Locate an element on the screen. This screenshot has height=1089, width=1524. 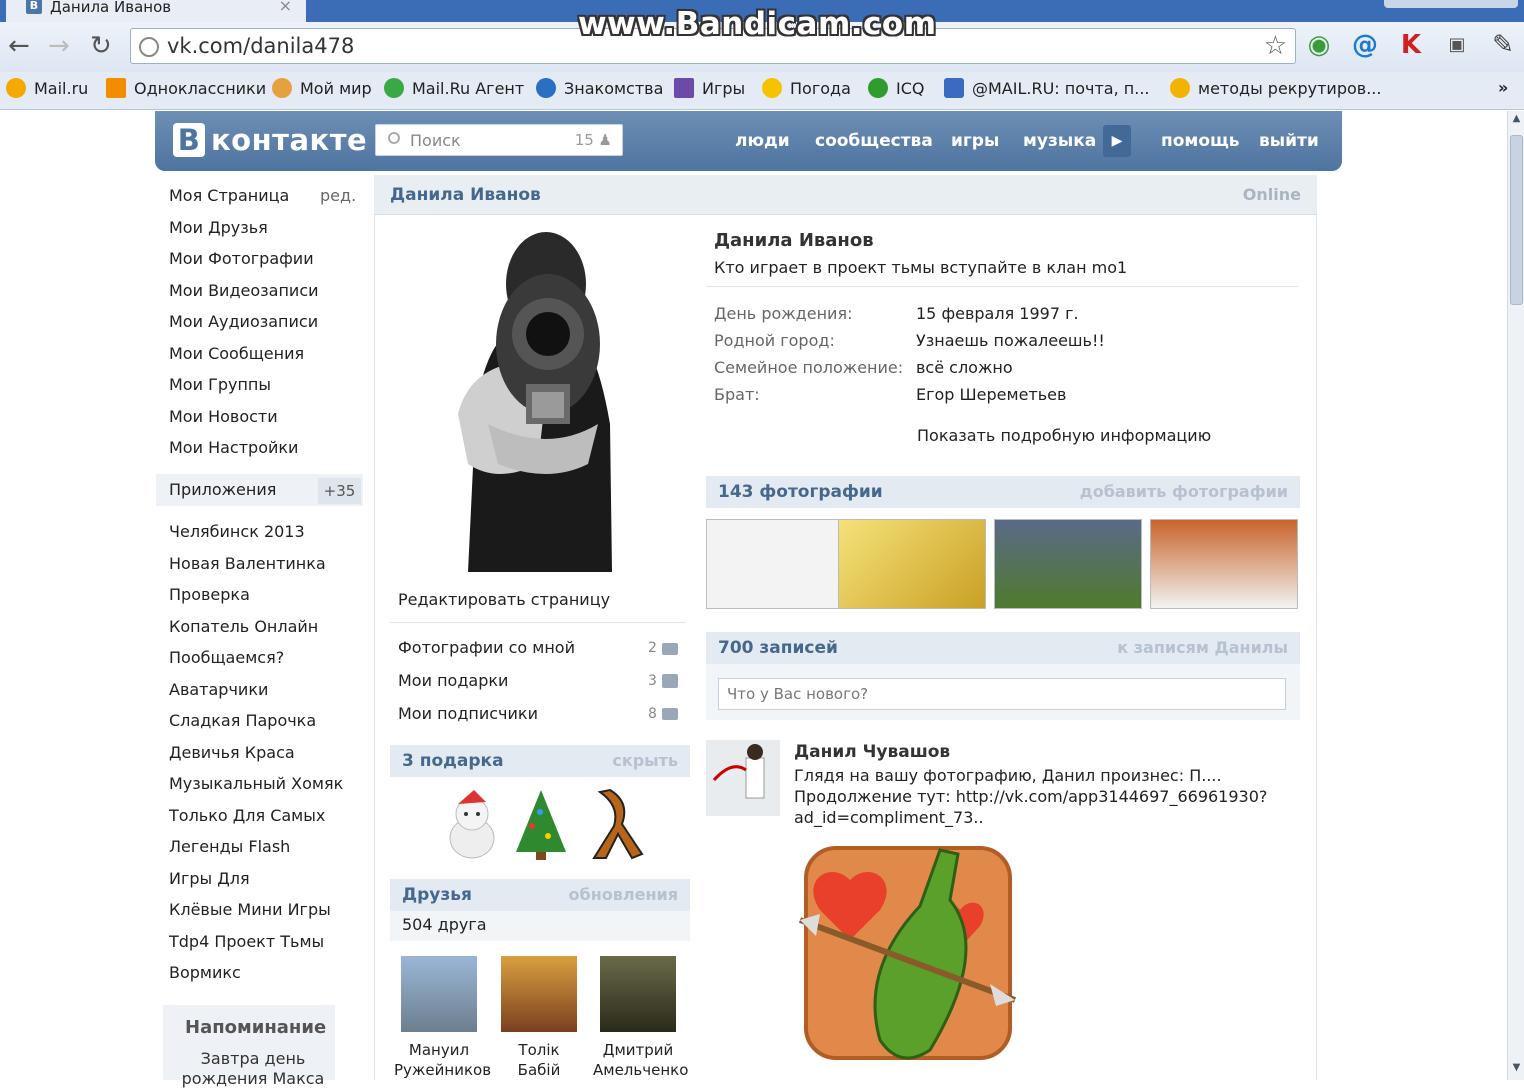
bookmarks-more: » is located at coordinates (1503, 87).